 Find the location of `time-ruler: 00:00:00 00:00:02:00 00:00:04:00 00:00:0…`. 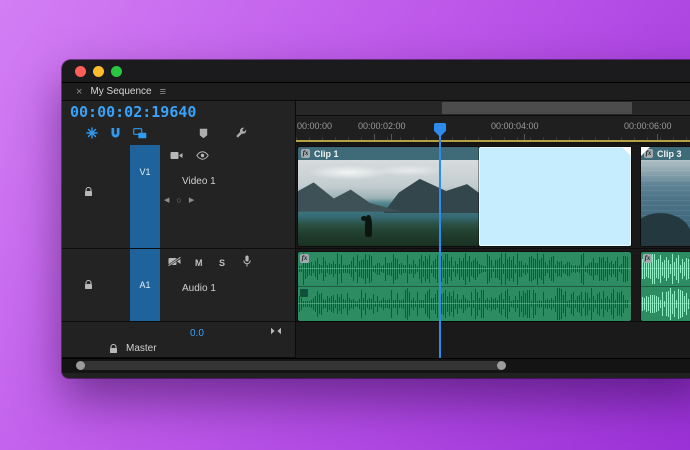

time-ruler: 00:00:00 00:00:02:00 00:00:04:00 00:00:0… is located at coordinates (493, 128).